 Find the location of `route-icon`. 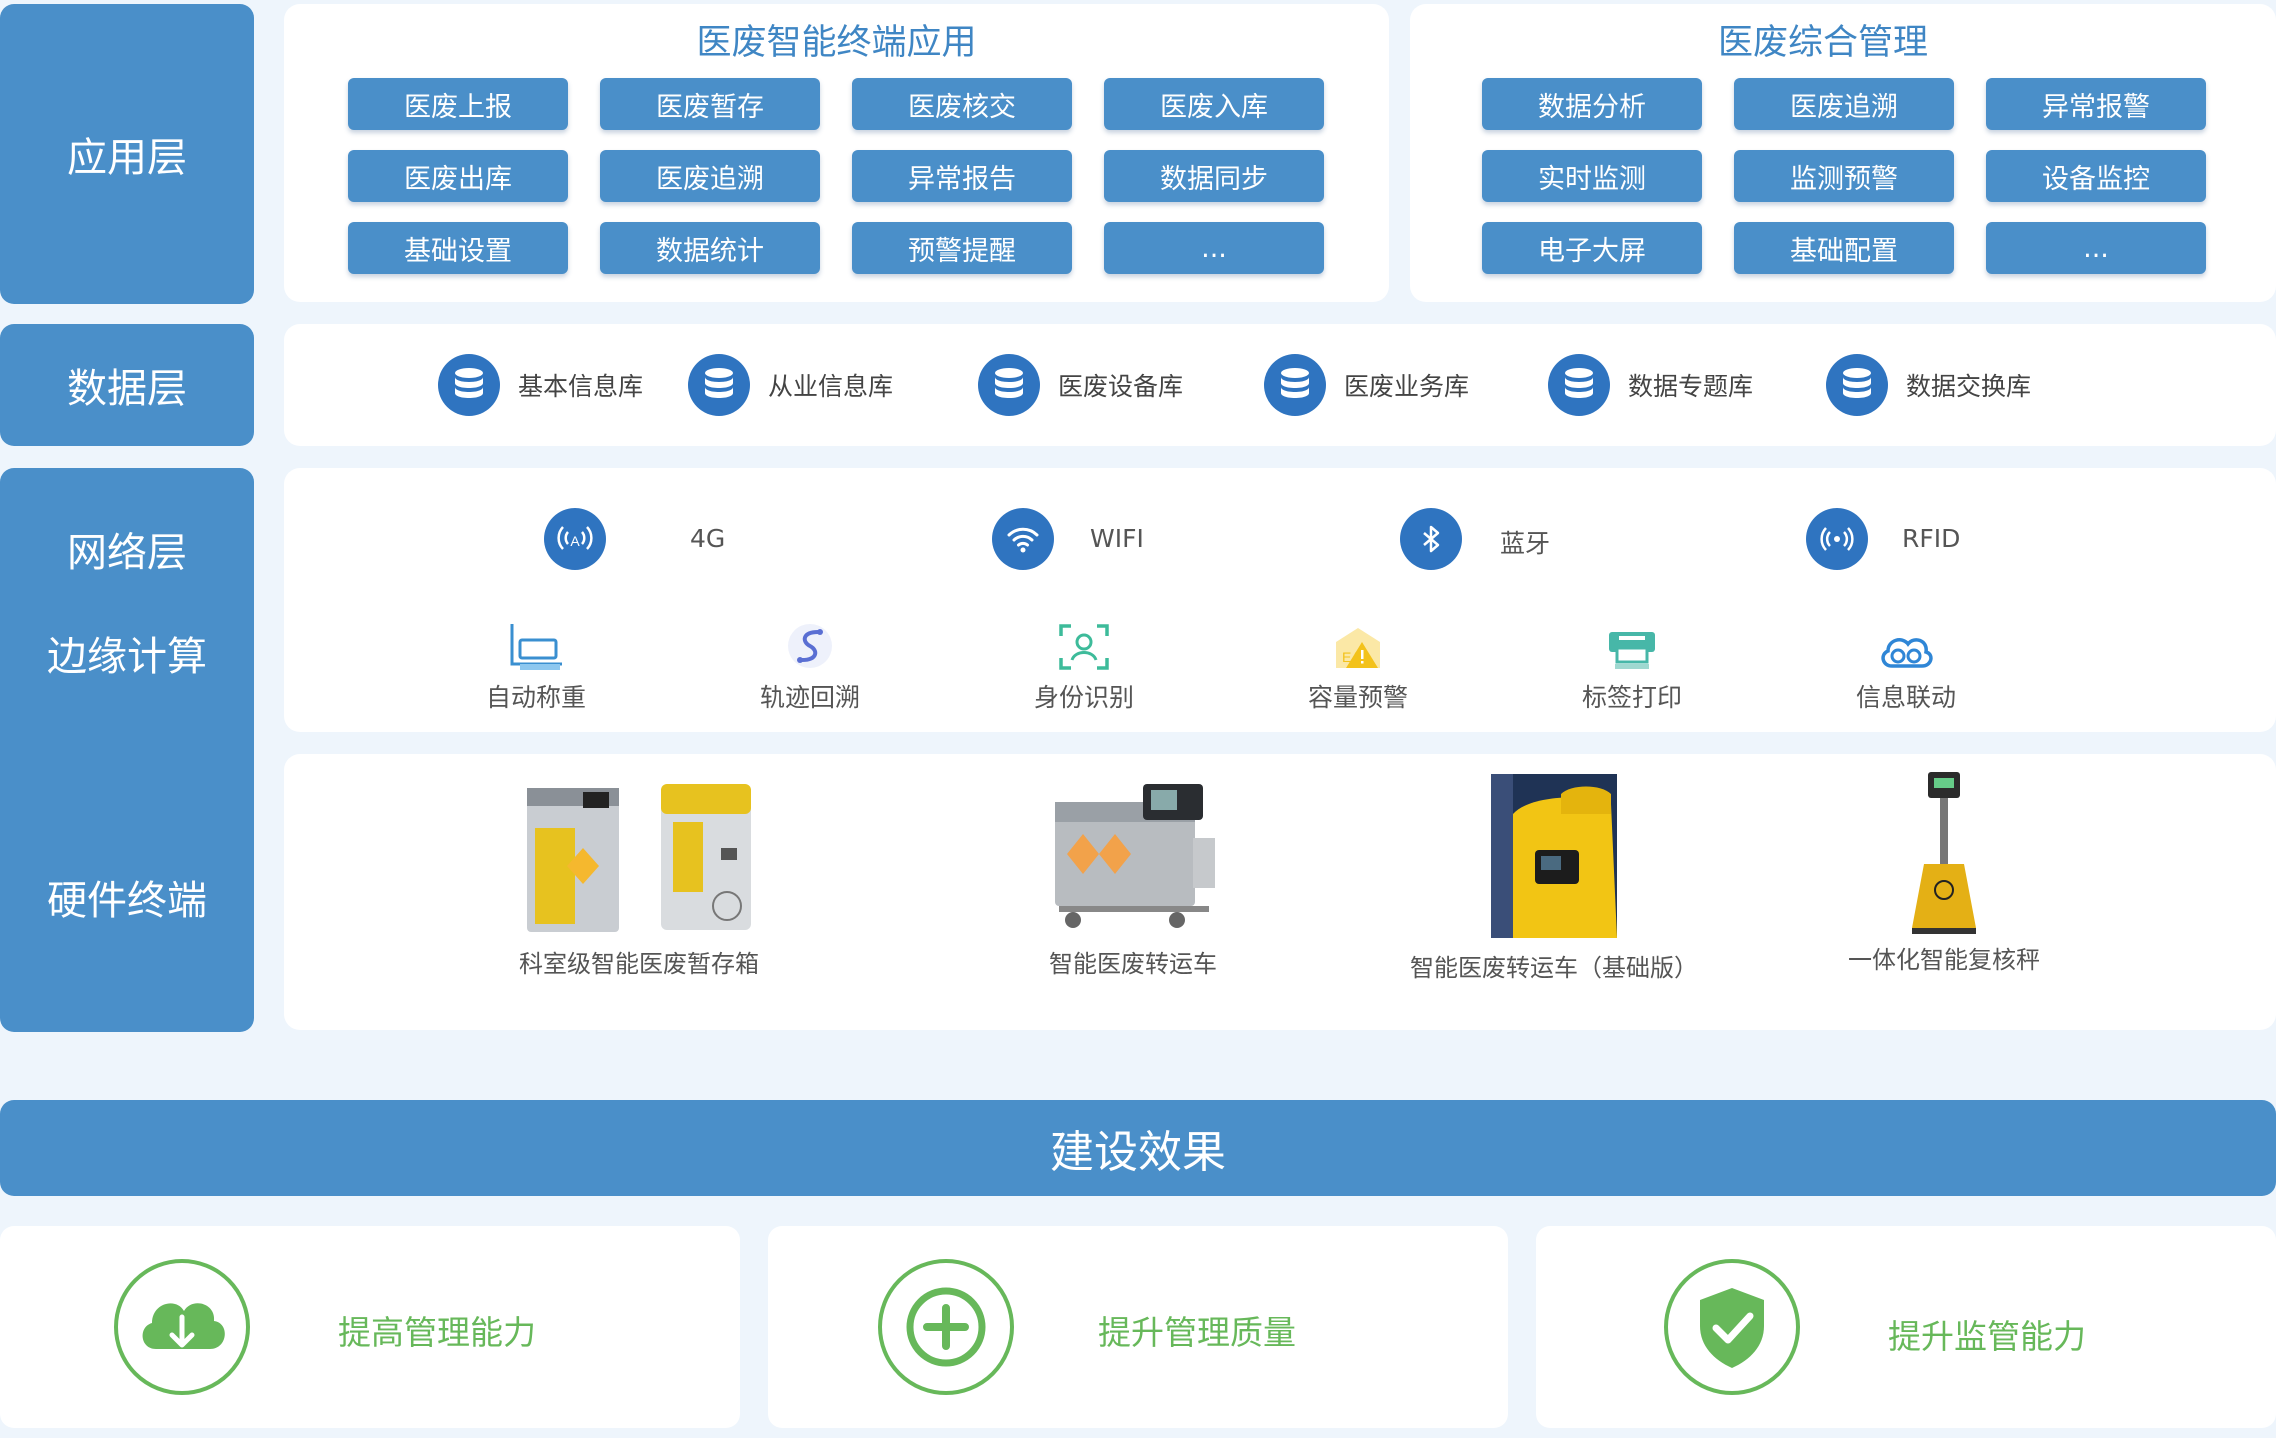

route-icon is located at coordinates (810, 644).